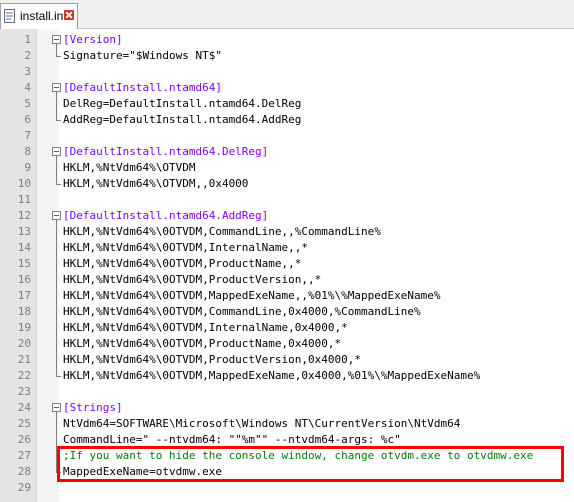 Image resolution: width=574 pixels, height=502 pixels. I want to click on code-text: [Strings], so click(93, 407).